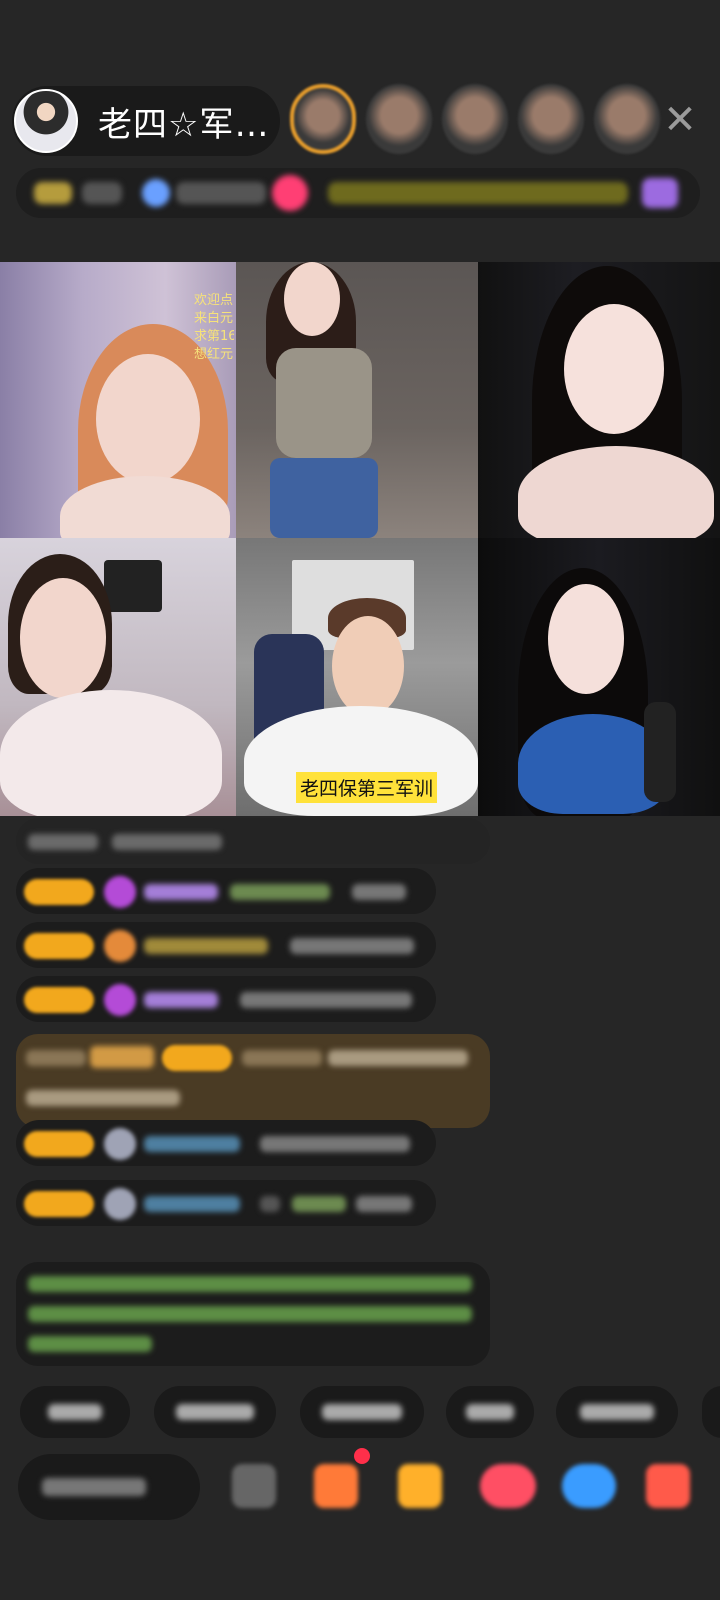 Image resolution: width=720 pixels, height=1600 pixels. I want to click on video-tile: 欢迎点 来白元 求第16 想红元, so click(118, 400).